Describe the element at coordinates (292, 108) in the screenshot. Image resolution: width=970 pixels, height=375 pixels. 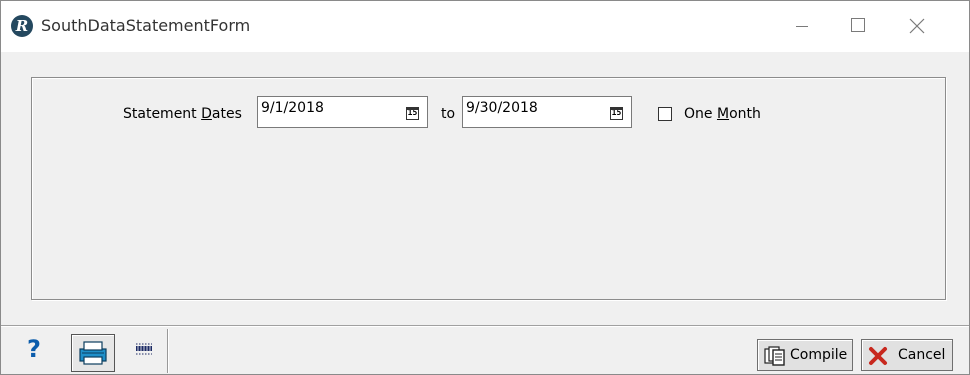
I see `date-from-value: 9/1/2018` at that location.